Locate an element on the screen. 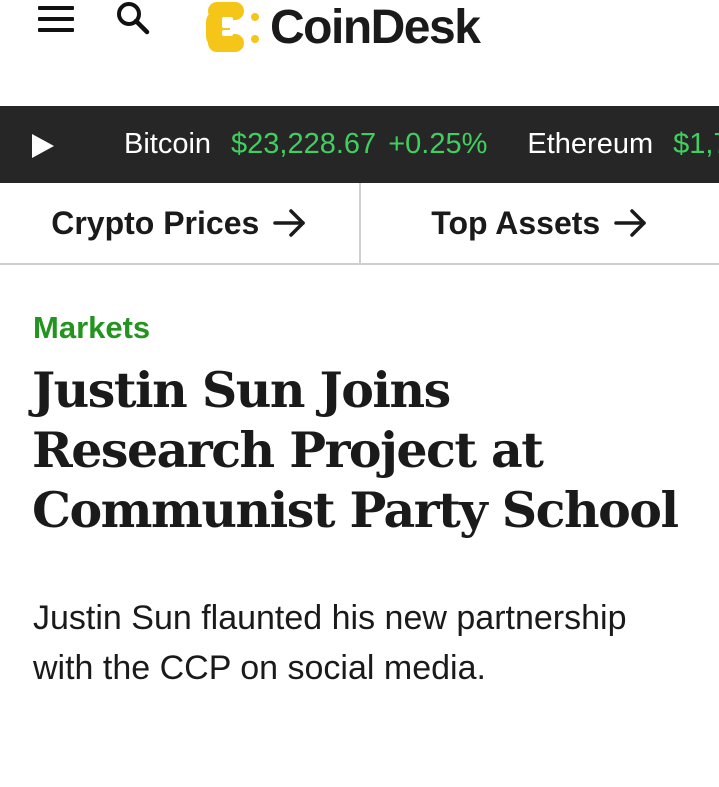  quick-link-label: Crypto Prices is located at coordinates (155, 222).